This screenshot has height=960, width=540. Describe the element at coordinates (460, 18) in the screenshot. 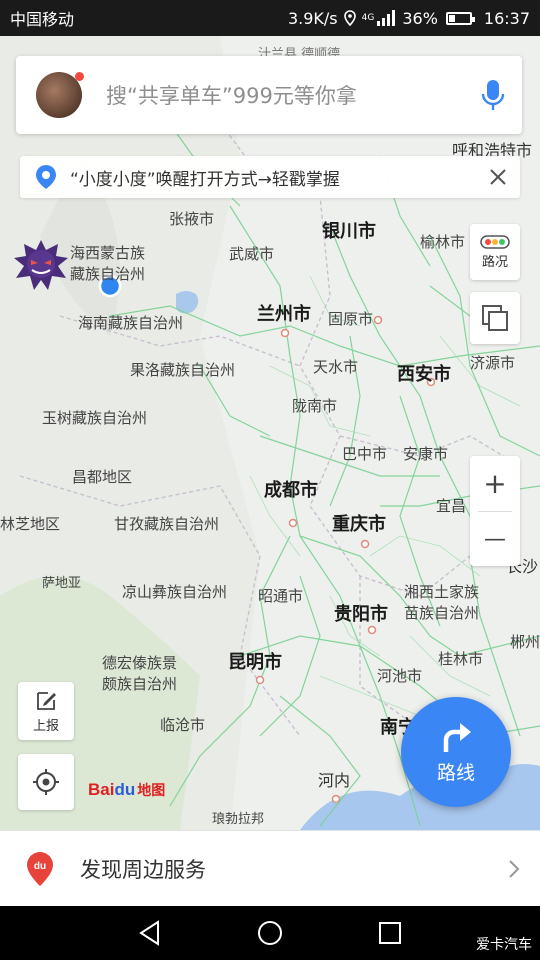

I see `battery-icon` at that location.